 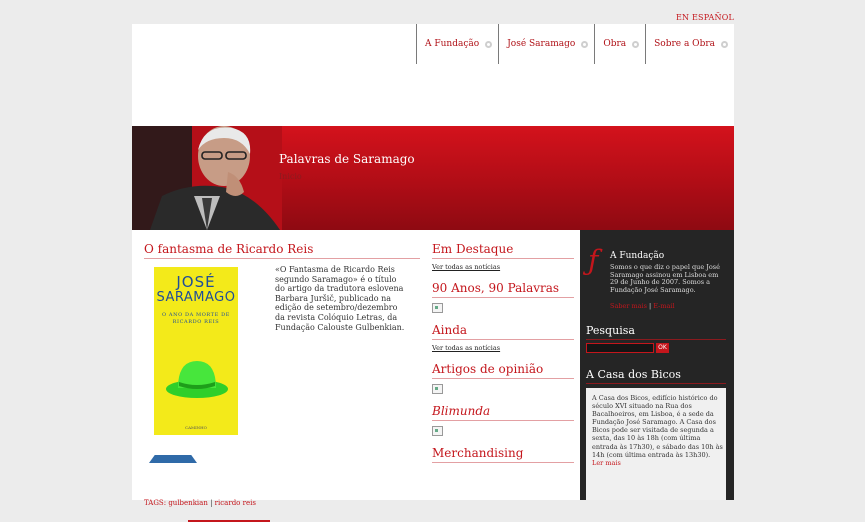 I want to click on search-title: Pesquisa, so click(x=656, y=332).